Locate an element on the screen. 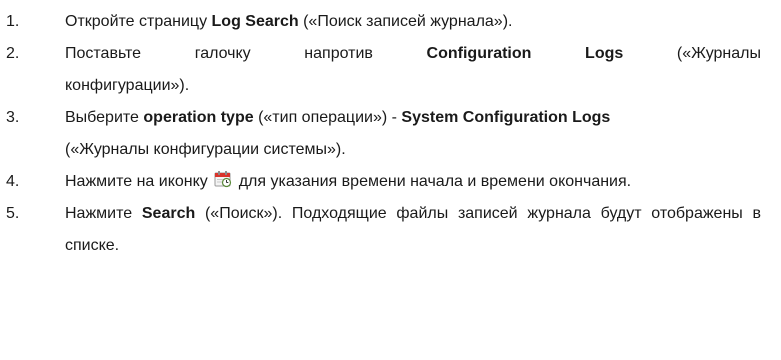  step-text: Нажмите на иконку is located at coordinates (139, 181).